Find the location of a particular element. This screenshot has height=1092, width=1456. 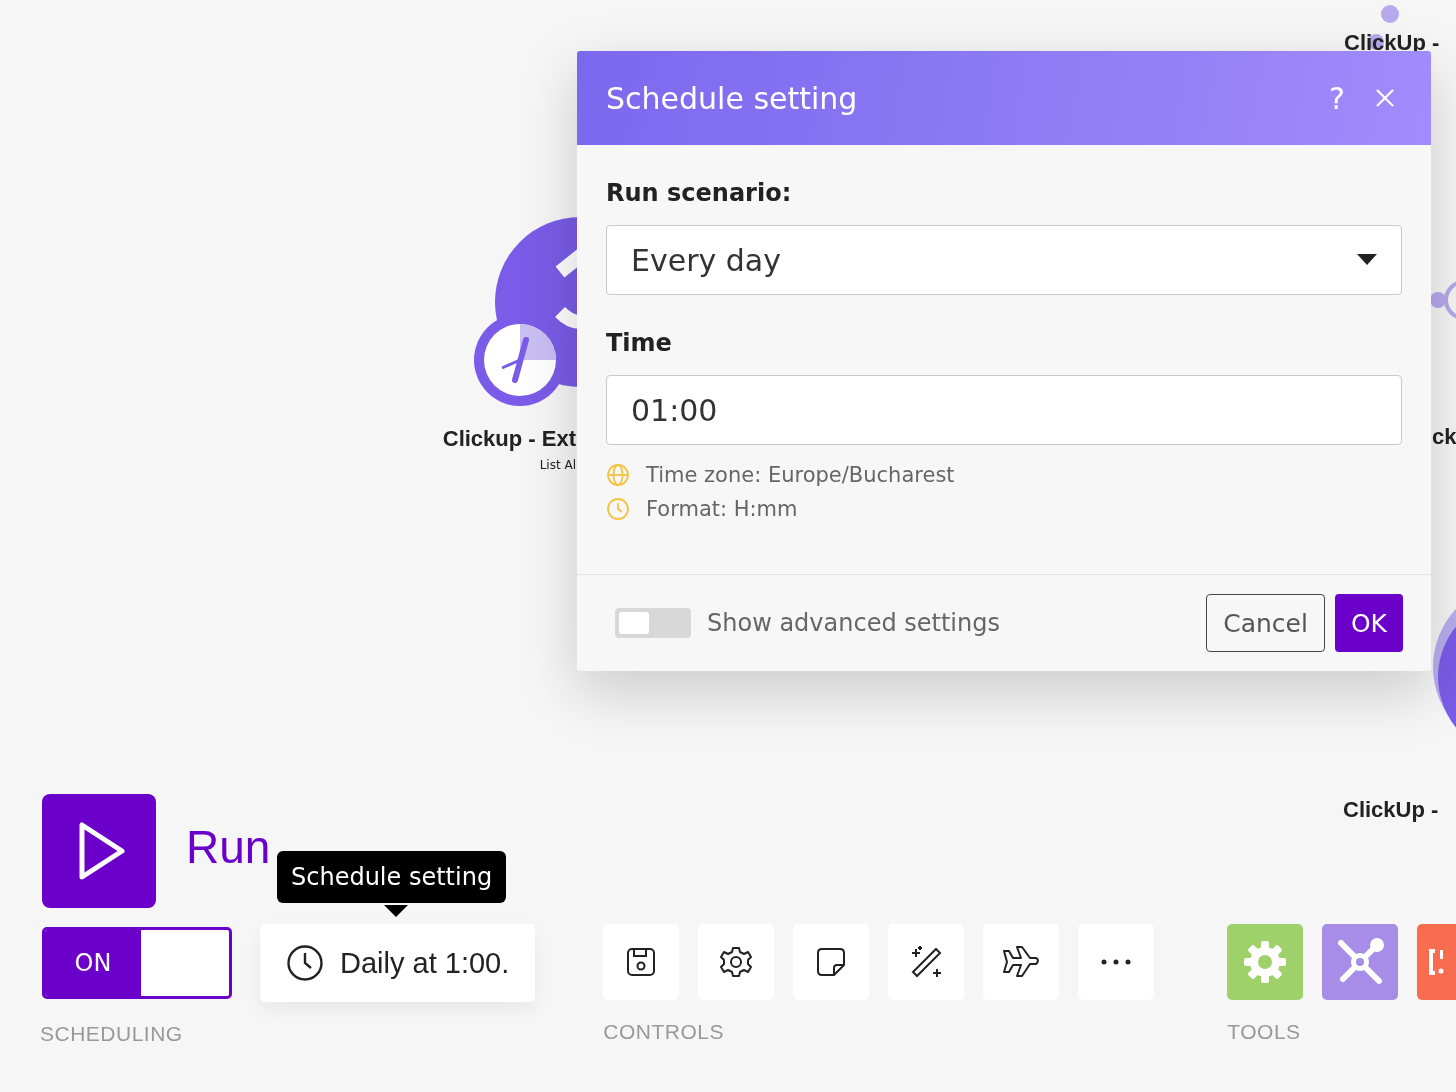

plane-button is located at coordinates (1021, 962).